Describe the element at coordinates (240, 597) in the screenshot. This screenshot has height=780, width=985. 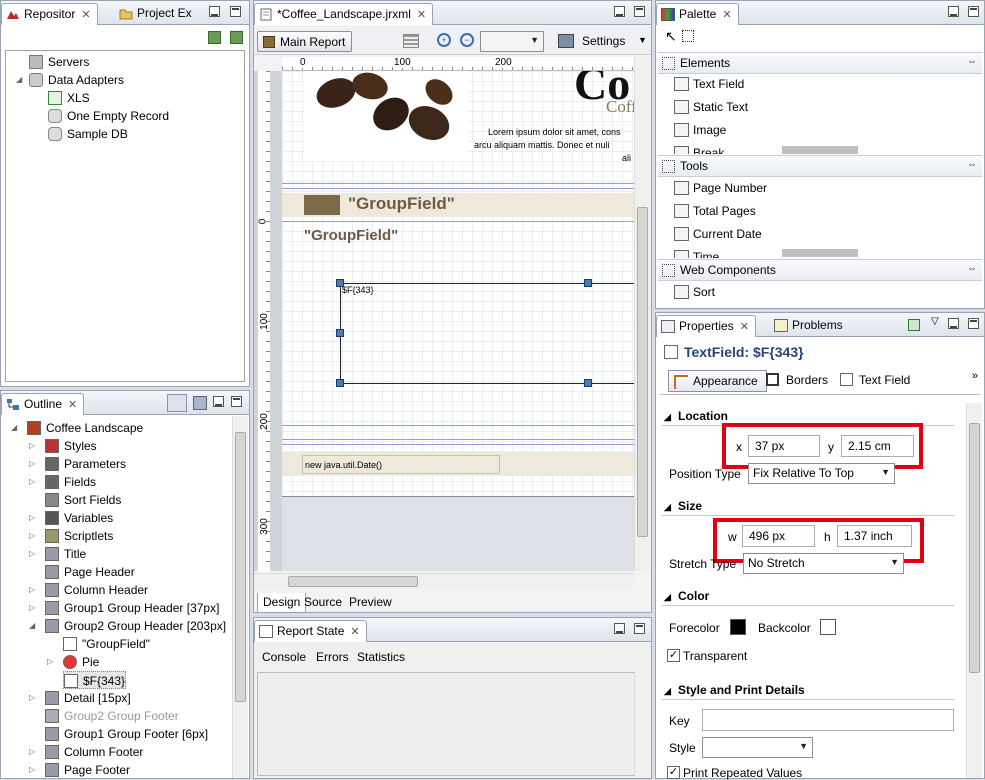
I see `outline-scrollbar` at that location.